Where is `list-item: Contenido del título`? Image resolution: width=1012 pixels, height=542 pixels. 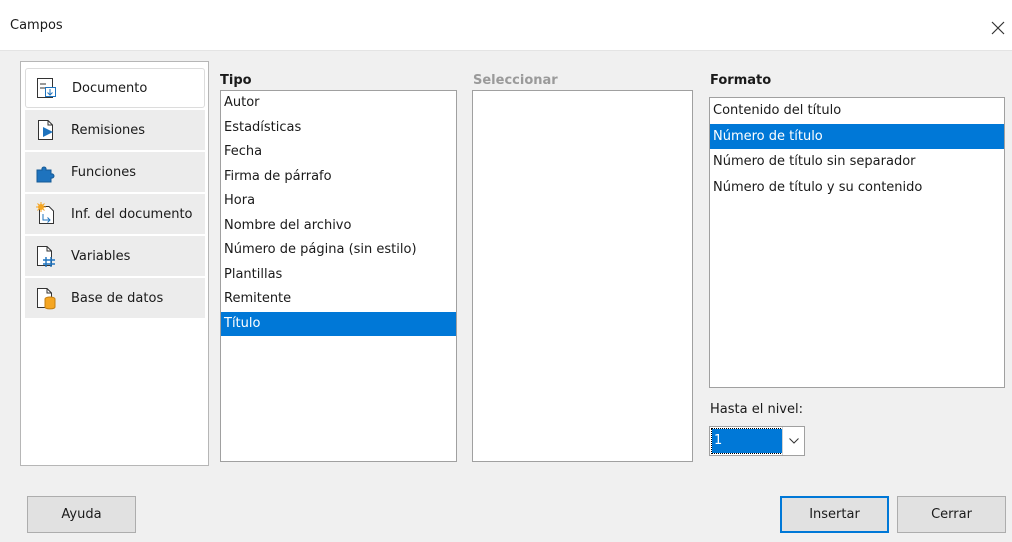 list-item: Contenido del título is located at coordinates (857, 111).